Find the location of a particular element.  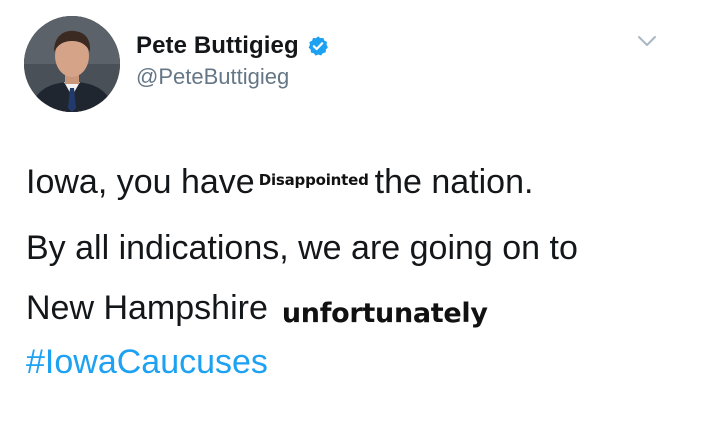

avatar is located at coordinates (72, 64).